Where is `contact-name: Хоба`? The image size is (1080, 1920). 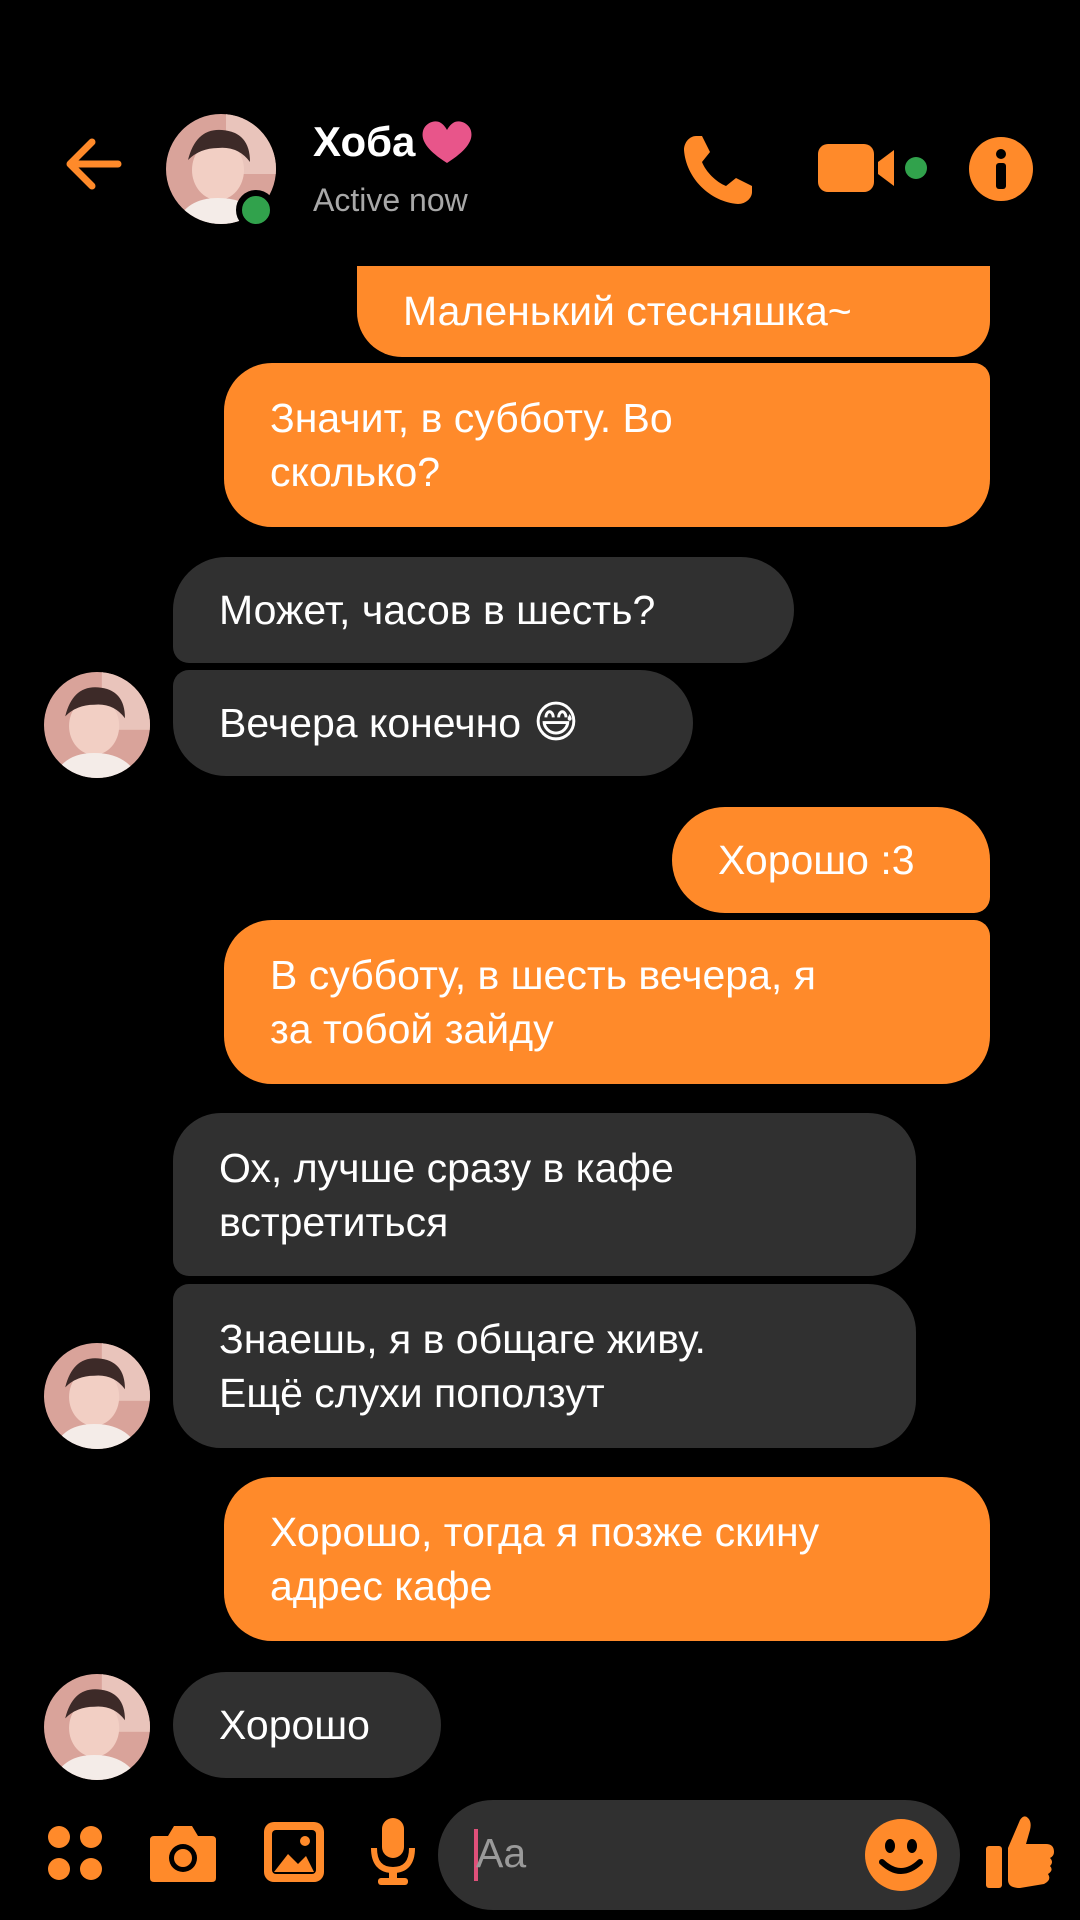
contact-name: Хоба is located at coordinates (394, 142).